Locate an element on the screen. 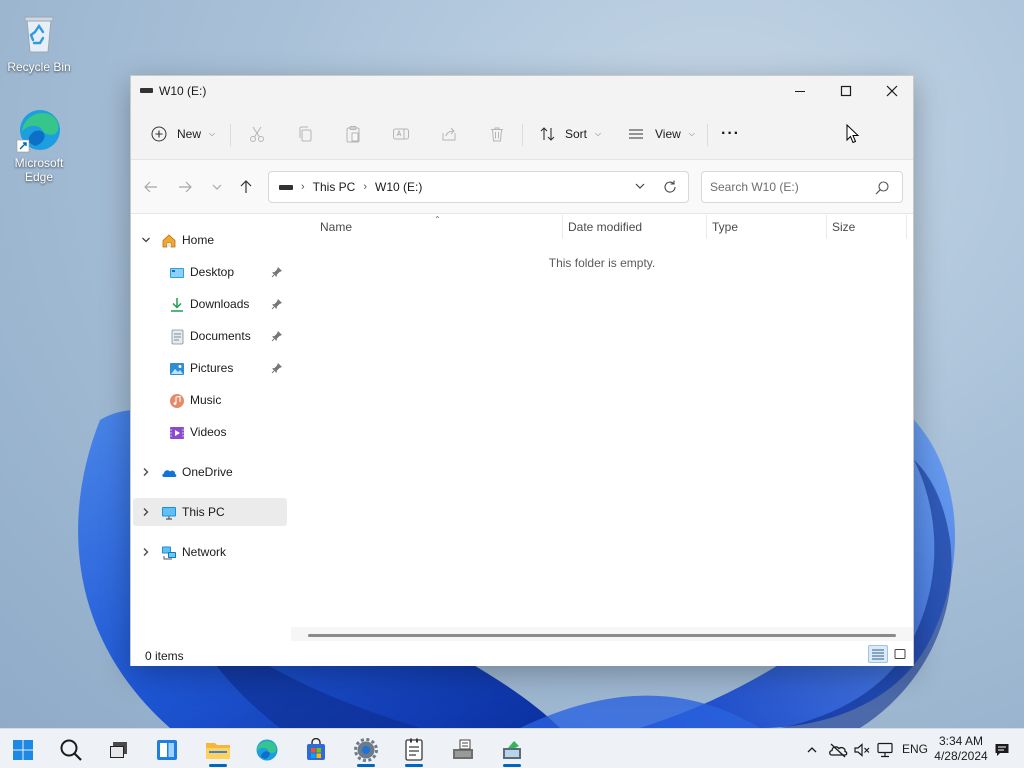 This screenshot has width=1024, height=768. taskbar-app-extra is located at coordinates (512, 750).